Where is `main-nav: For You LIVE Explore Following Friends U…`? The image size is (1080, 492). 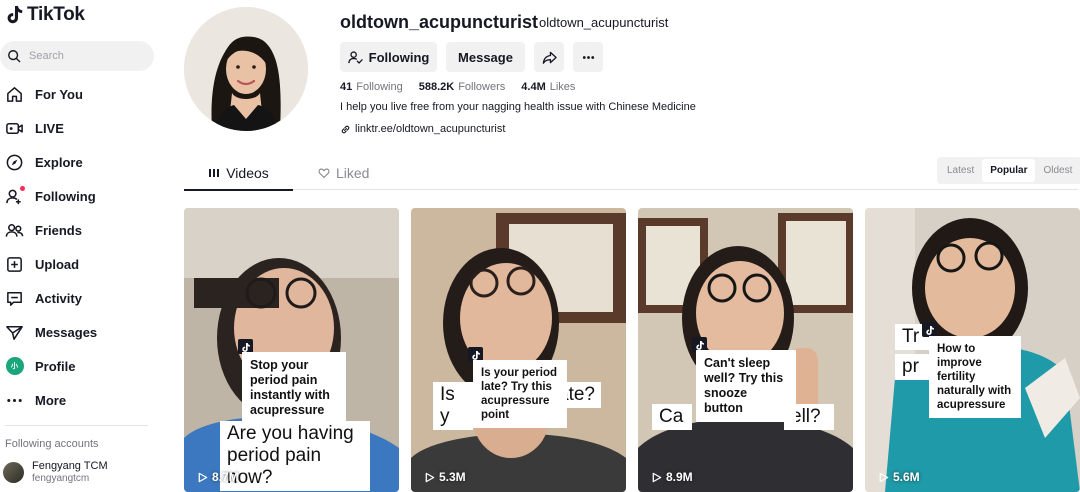
main-nav: For You LIVE Explore Following Friends U… is located at coordinates (85, 247).